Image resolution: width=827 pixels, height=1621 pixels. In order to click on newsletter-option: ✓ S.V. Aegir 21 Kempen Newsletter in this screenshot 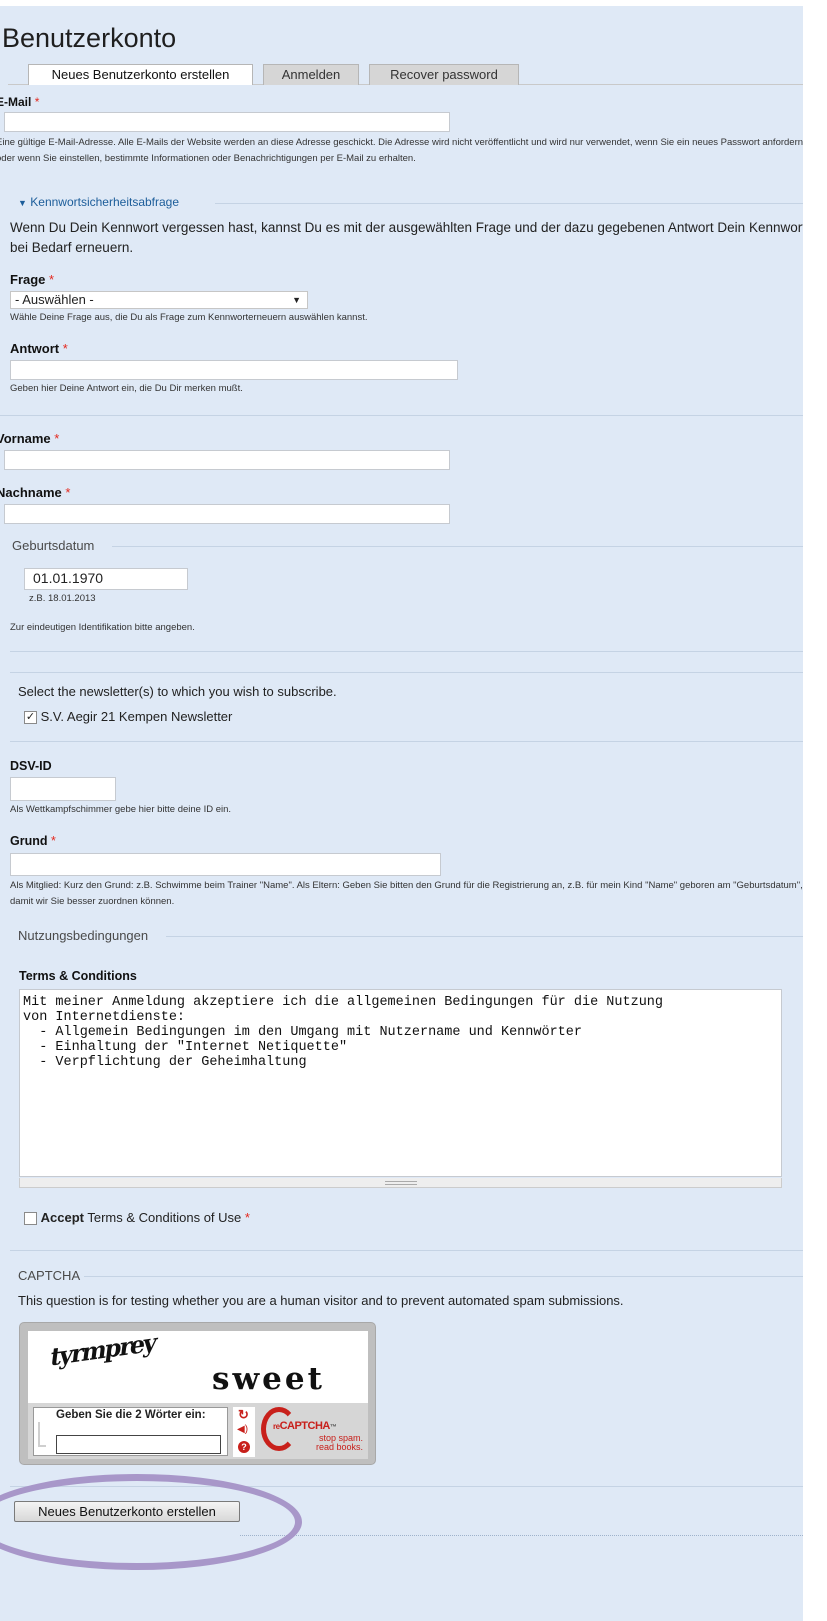, I will do `click(128, 717)`.